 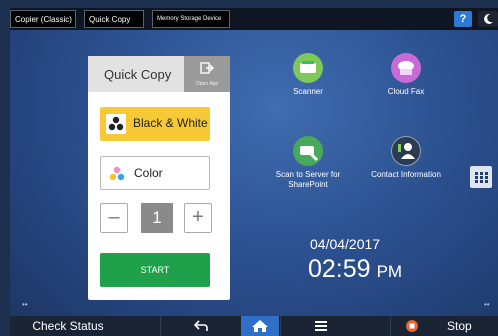 I want to click on app-scan-to-server-sharepoint: Scan to Server for SharePoint, so click(x=308, y=163).